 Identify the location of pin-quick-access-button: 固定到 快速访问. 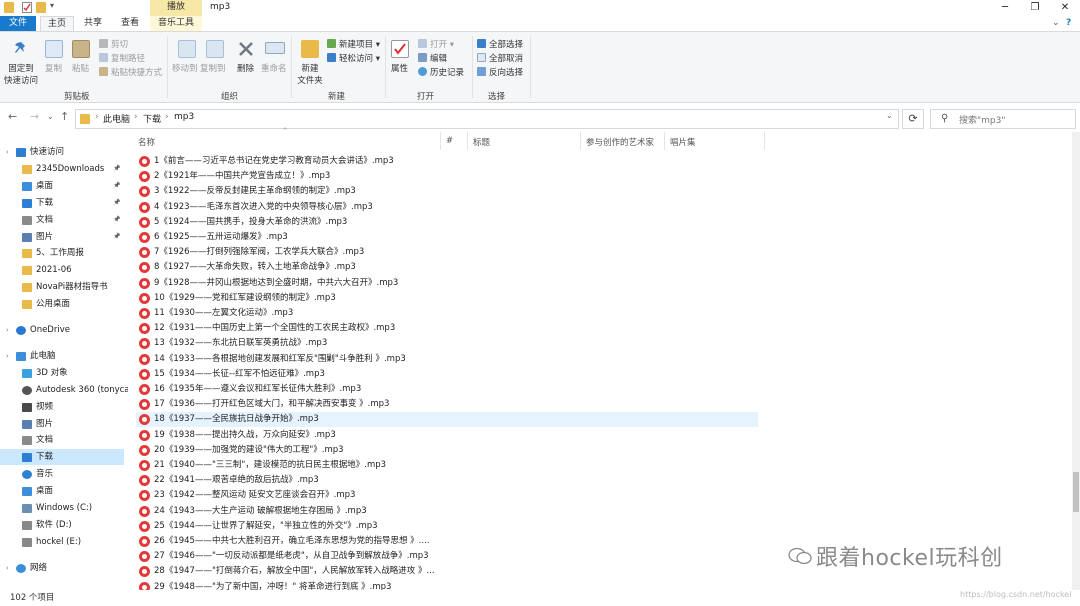
(21, 74).